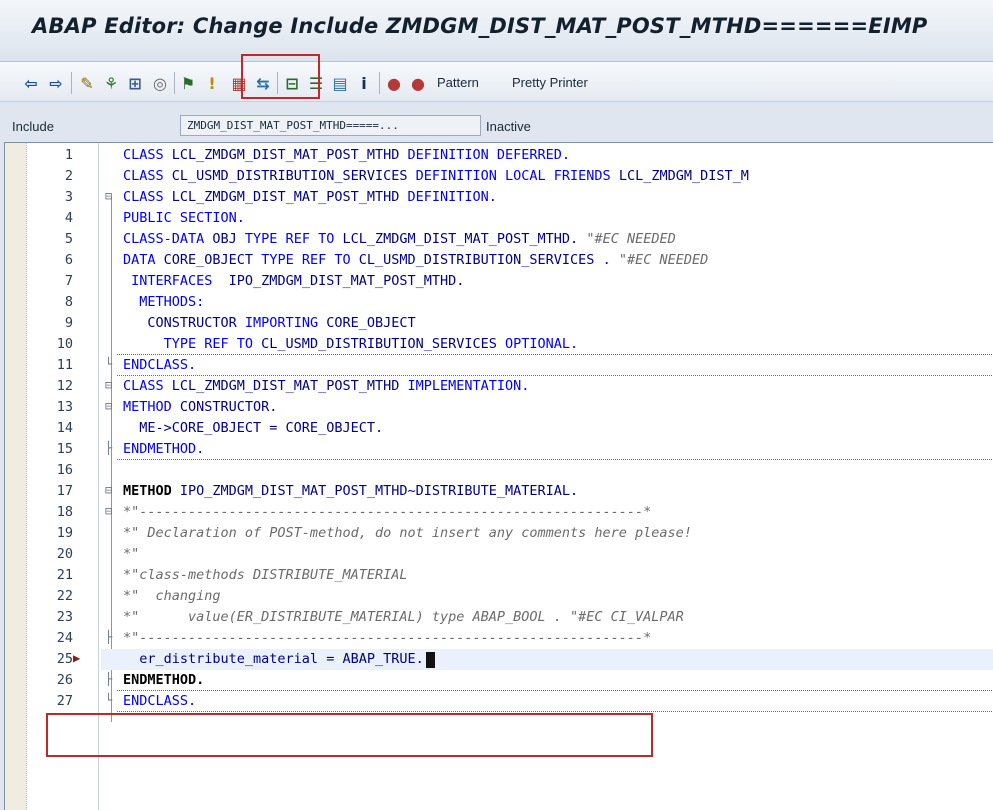 This screenshot has height=810, width=993. What do you see at coordinates (64, 617) in the screenshot?
I see `line-number: 23` at bounding box center [64, 617].